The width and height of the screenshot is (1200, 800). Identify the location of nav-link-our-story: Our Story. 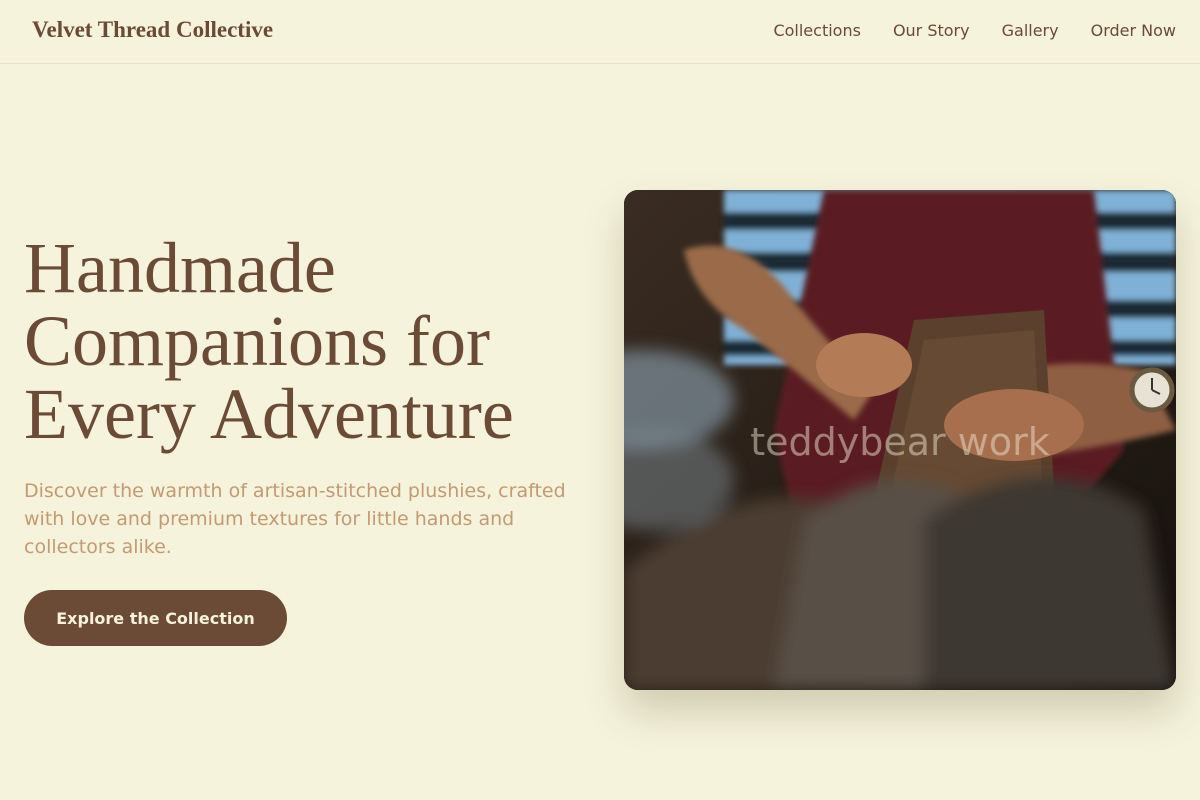
(931, 30).